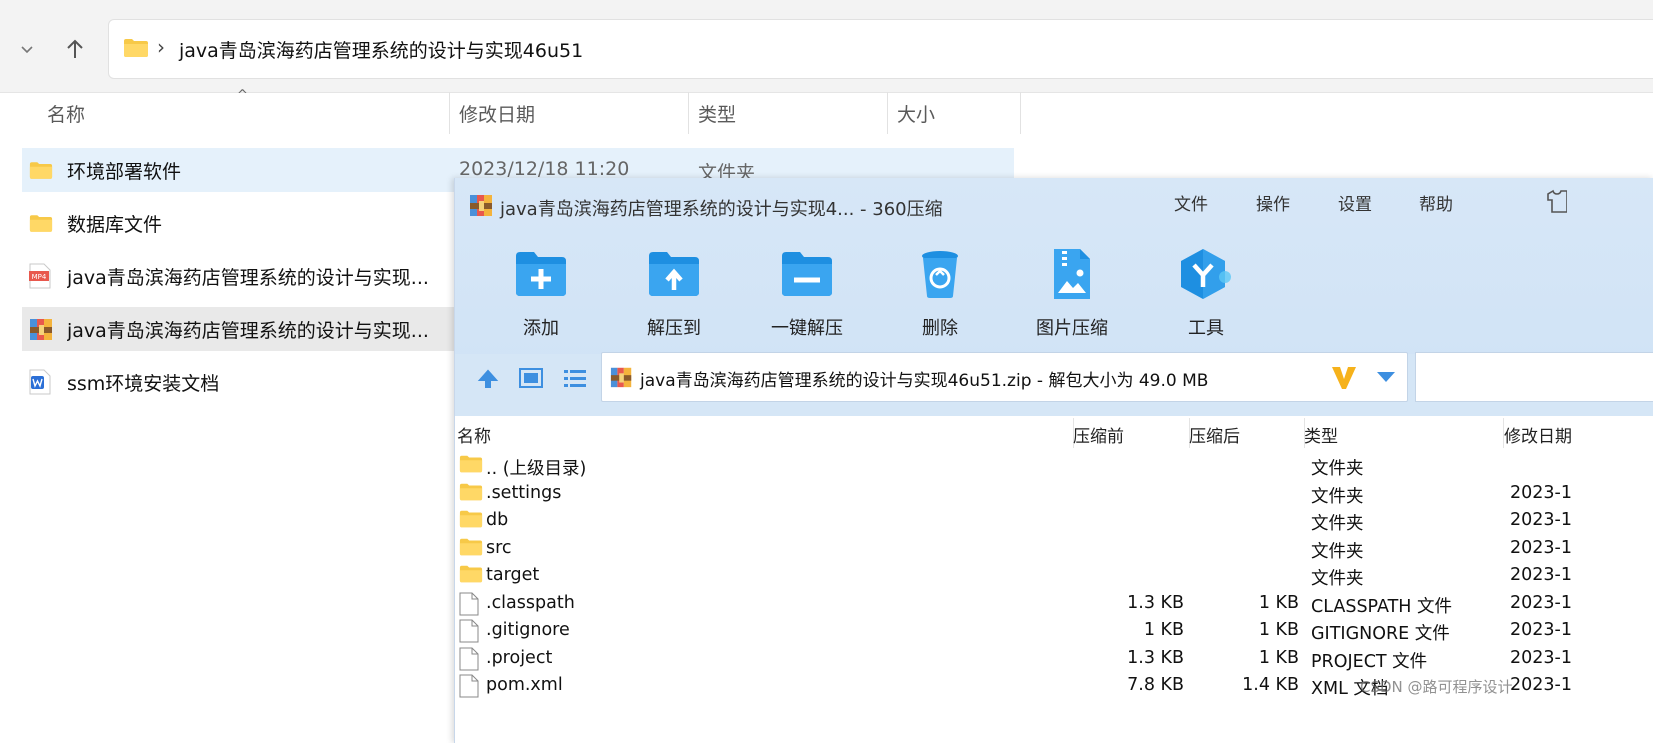  Describe the element at coordinates (1206, 292) in the screenshot. I see `tools-button: 工具` at that location.